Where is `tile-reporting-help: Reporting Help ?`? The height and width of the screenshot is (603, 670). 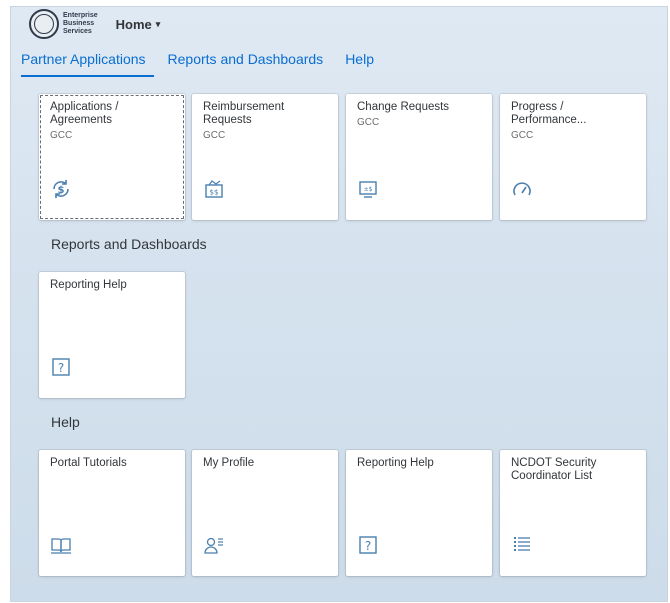
tile-reporting-help: Reporting Help ? is located at coordinates (112, 335).